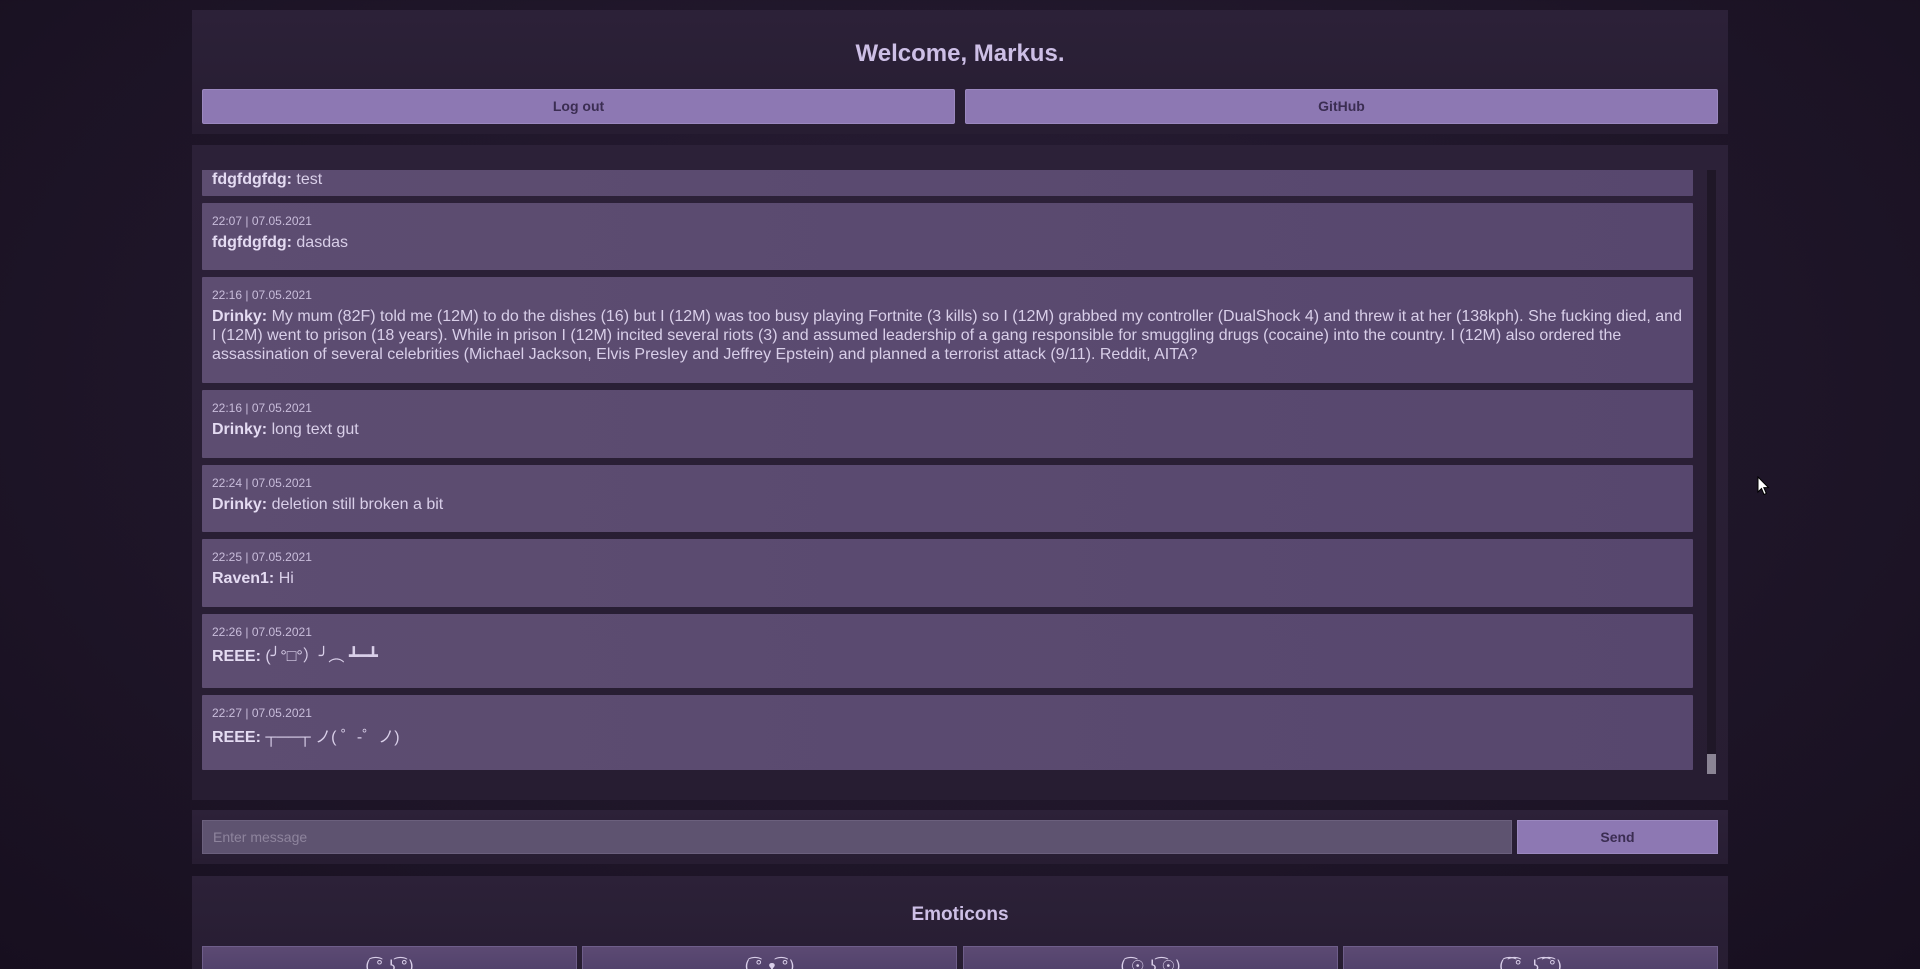  I want to click on message-item: fdgfdgfdg: test, so click(947, 183).